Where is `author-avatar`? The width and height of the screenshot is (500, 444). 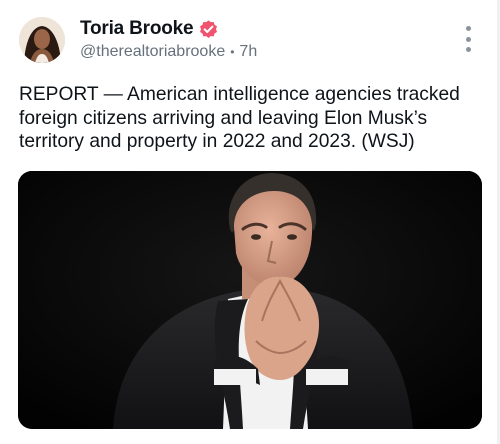
author-avatar is located at coordinates (42, 40).